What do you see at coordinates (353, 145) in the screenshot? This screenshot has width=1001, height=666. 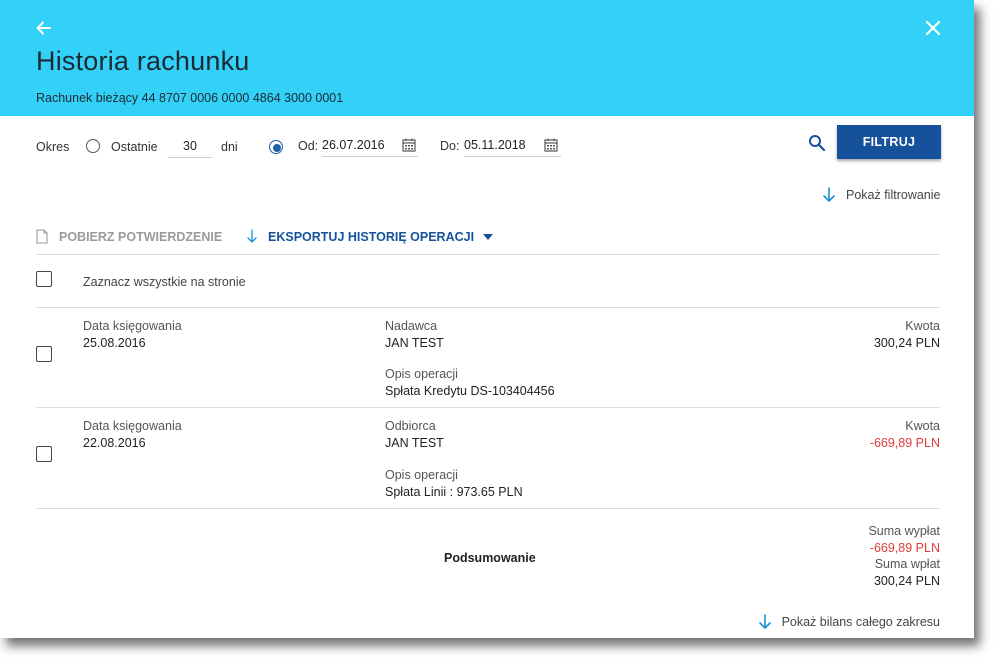 I see `from-date-value: 26.07.2016` at bounding box center [353, 145].